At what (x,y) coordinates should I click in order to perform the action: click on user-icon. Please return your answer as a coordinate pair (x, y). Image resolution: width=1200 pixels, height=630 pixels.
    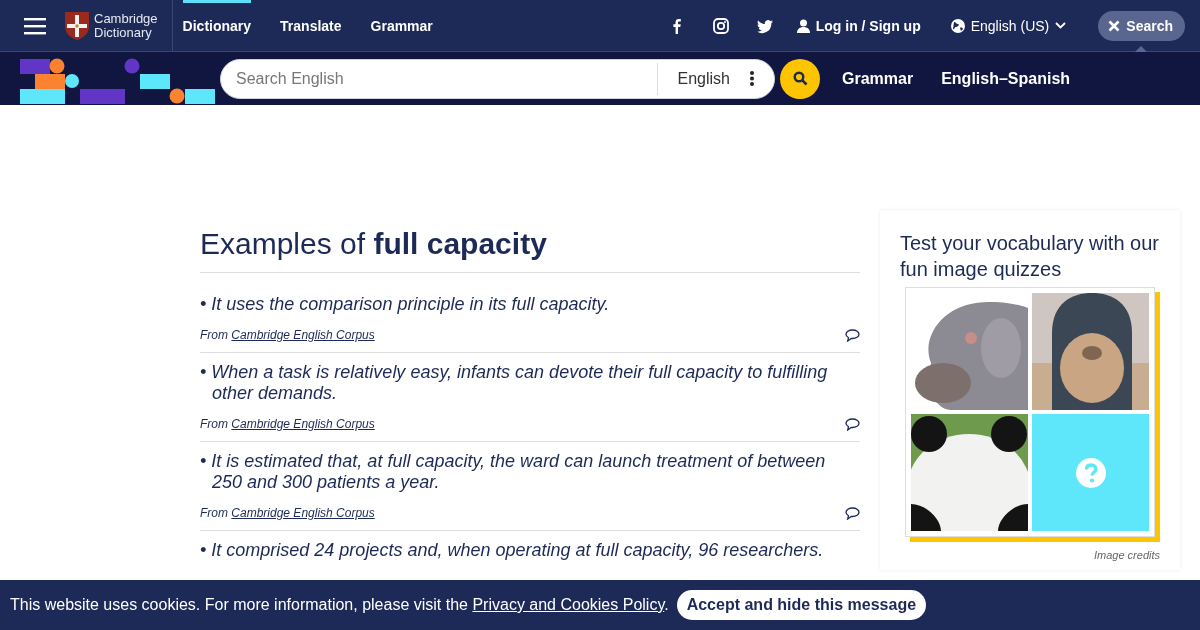
    Looking at the image, I should click on (803, 25).